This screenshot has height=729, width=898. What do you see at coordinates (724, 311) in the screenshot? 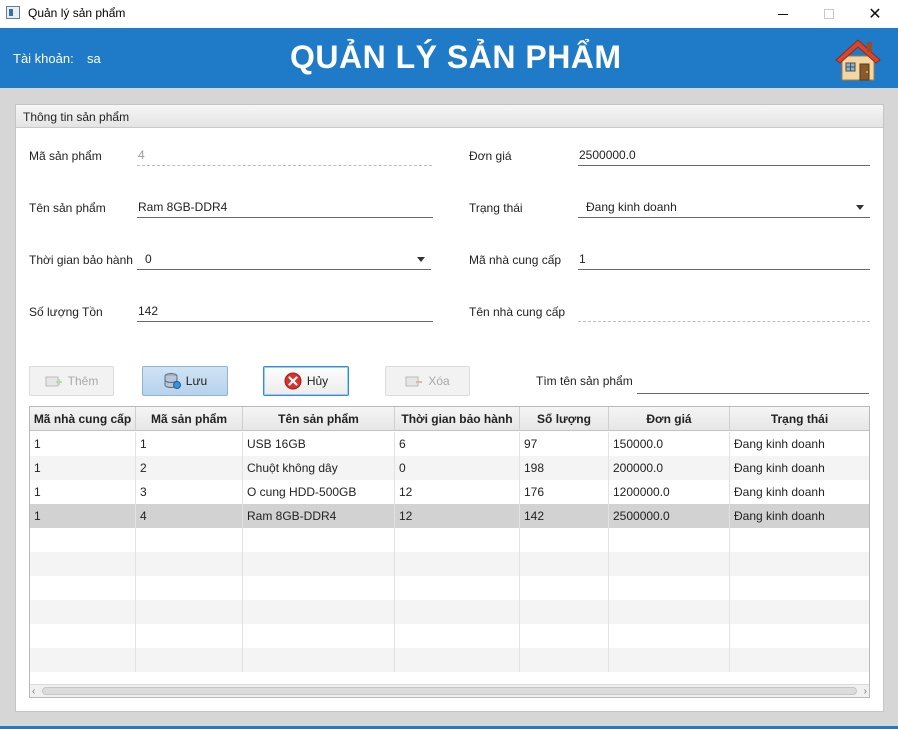
I see `supplier-name-field` at bounding box center [724, 311].